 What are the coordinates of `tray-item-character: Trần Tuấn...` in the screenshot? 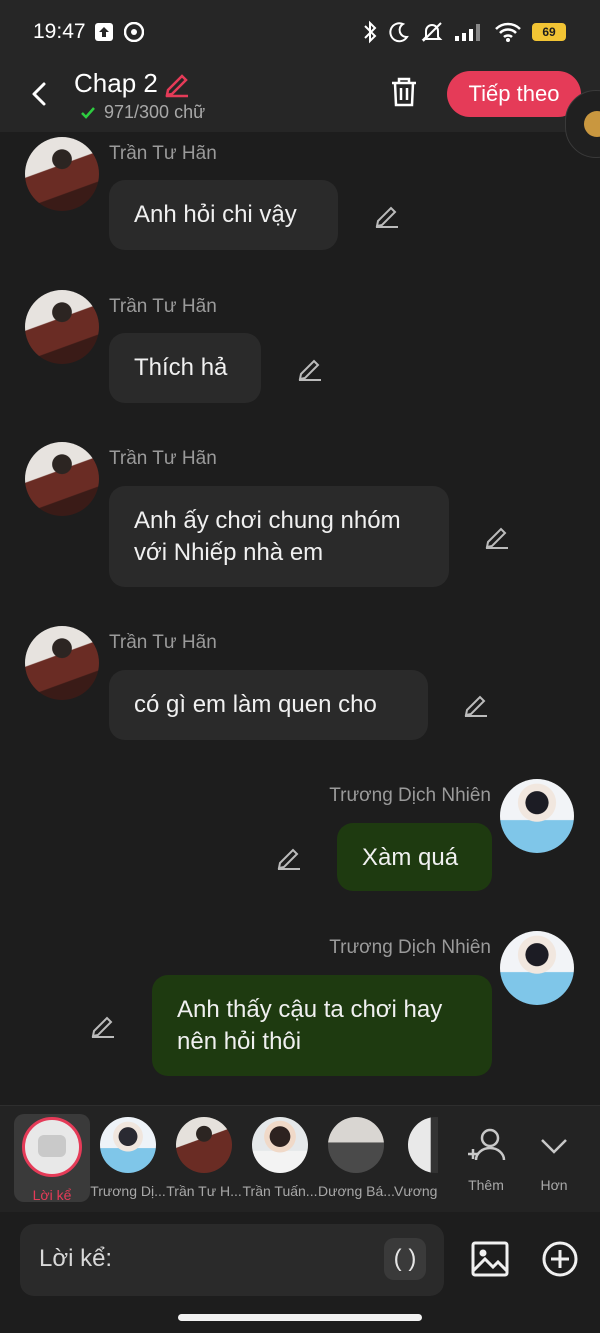 It's located at (280, 1158).